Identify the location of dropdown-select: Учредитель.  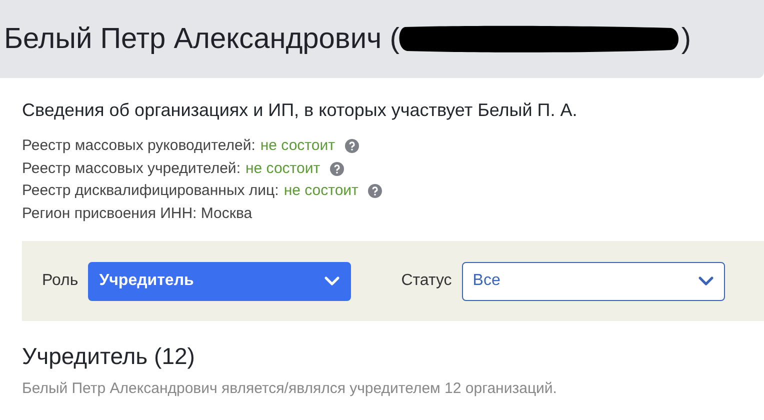
(220, 281).